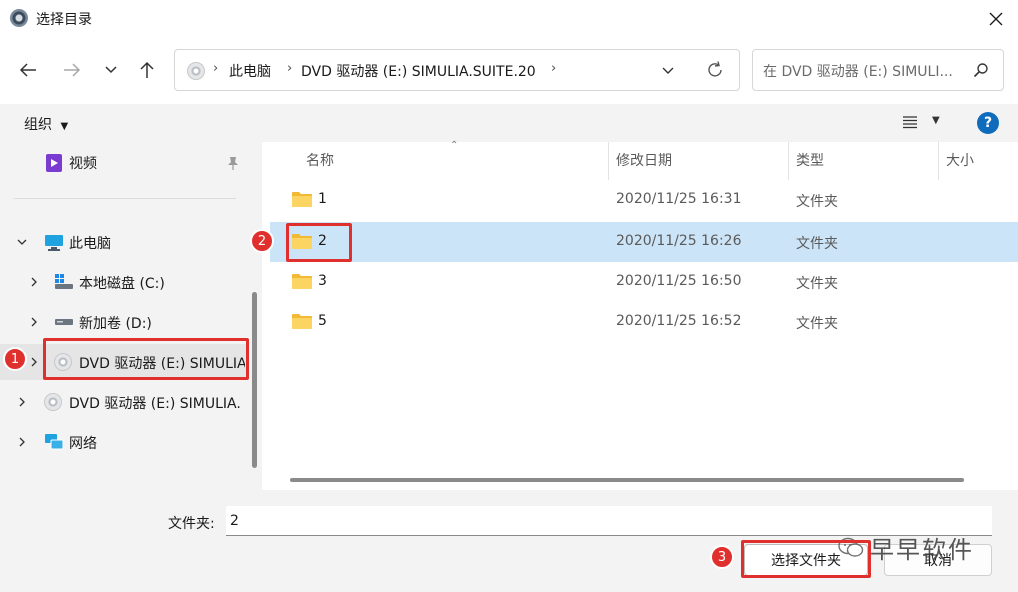  What do you see at coordinates (627, 480) in the screenshot?
I see `horizontal-scrollbar` at bounding box center [627, 480].